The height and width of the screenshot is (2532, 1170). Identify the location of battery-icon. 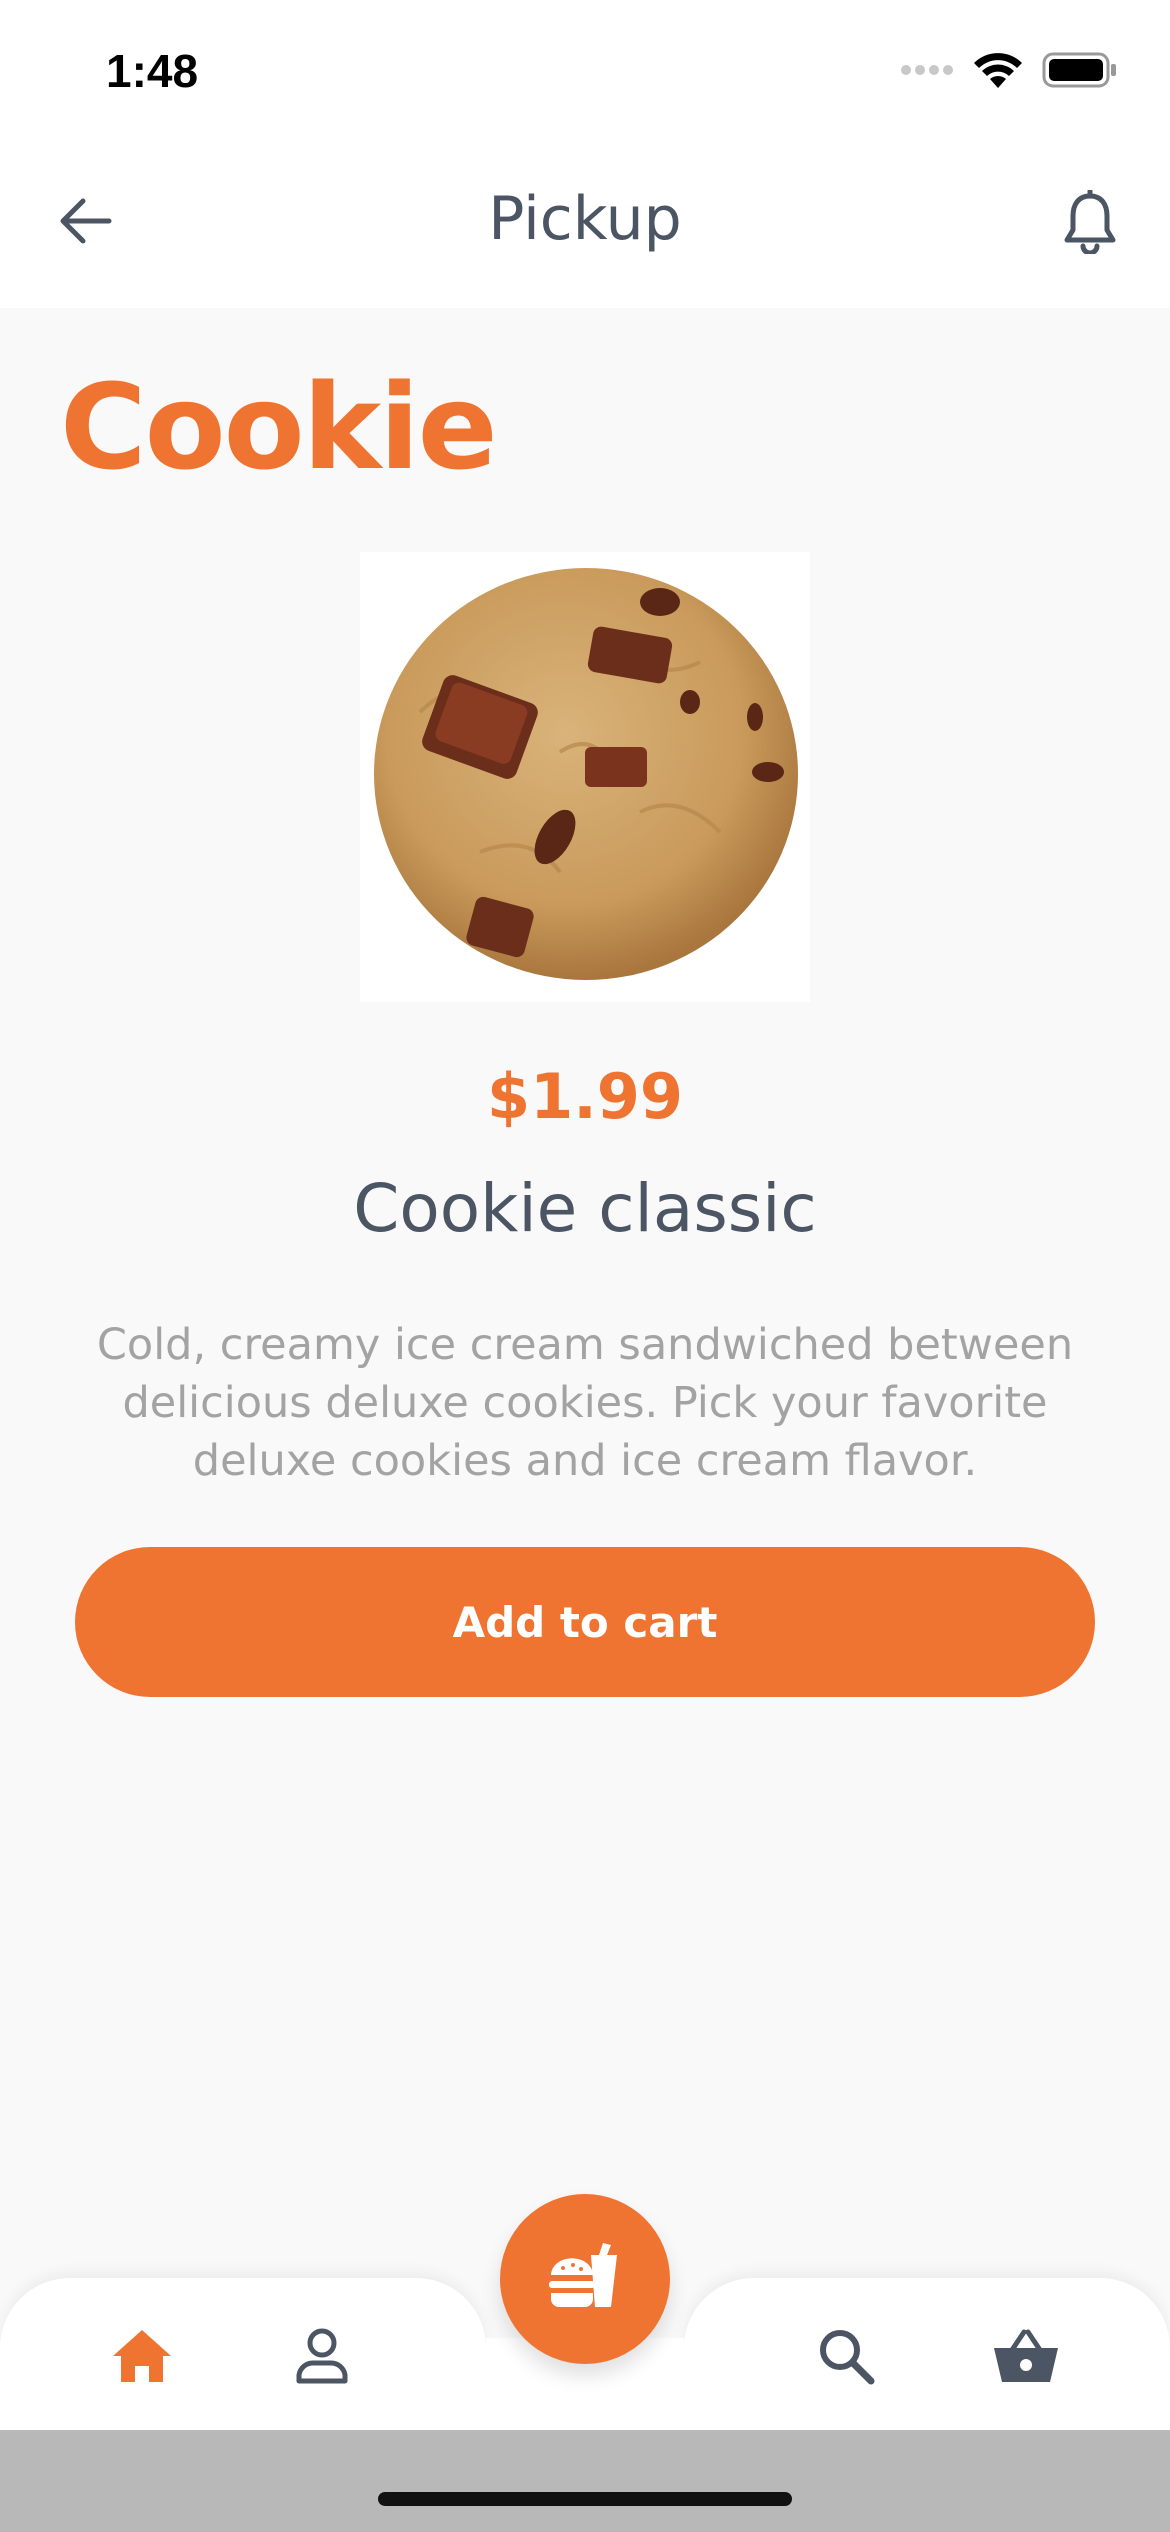
(1080, 72).